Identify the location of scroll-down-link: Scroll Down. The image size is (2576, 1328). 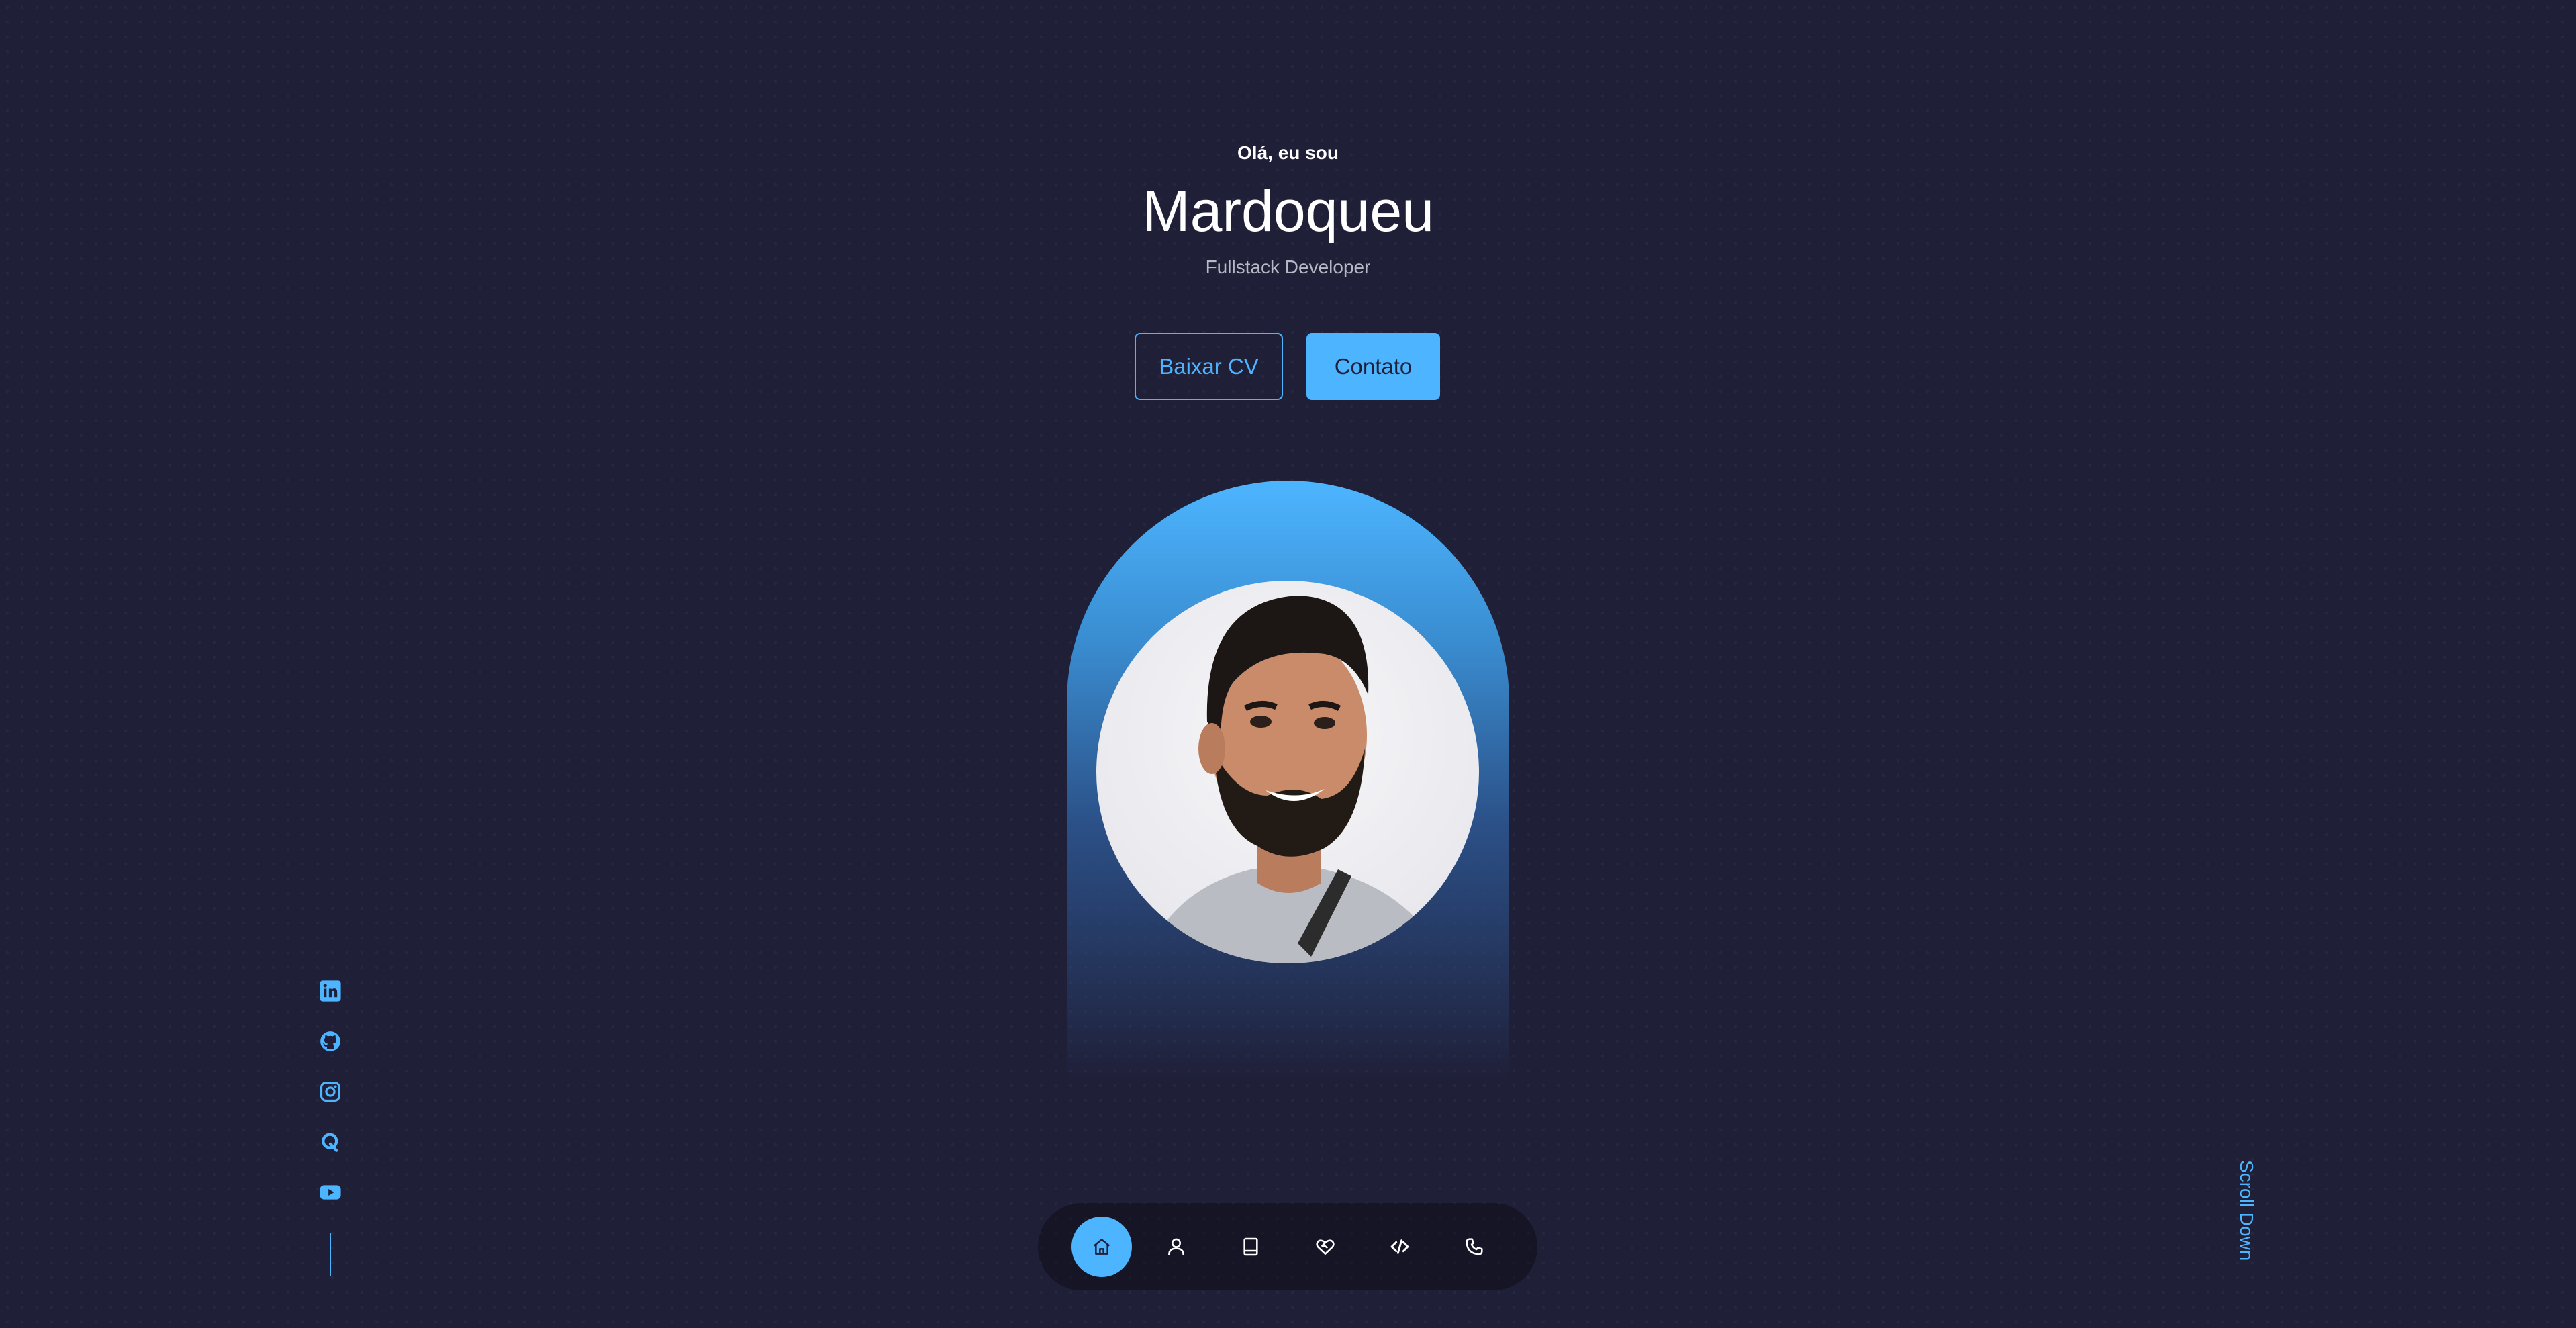
(2246, 1214).